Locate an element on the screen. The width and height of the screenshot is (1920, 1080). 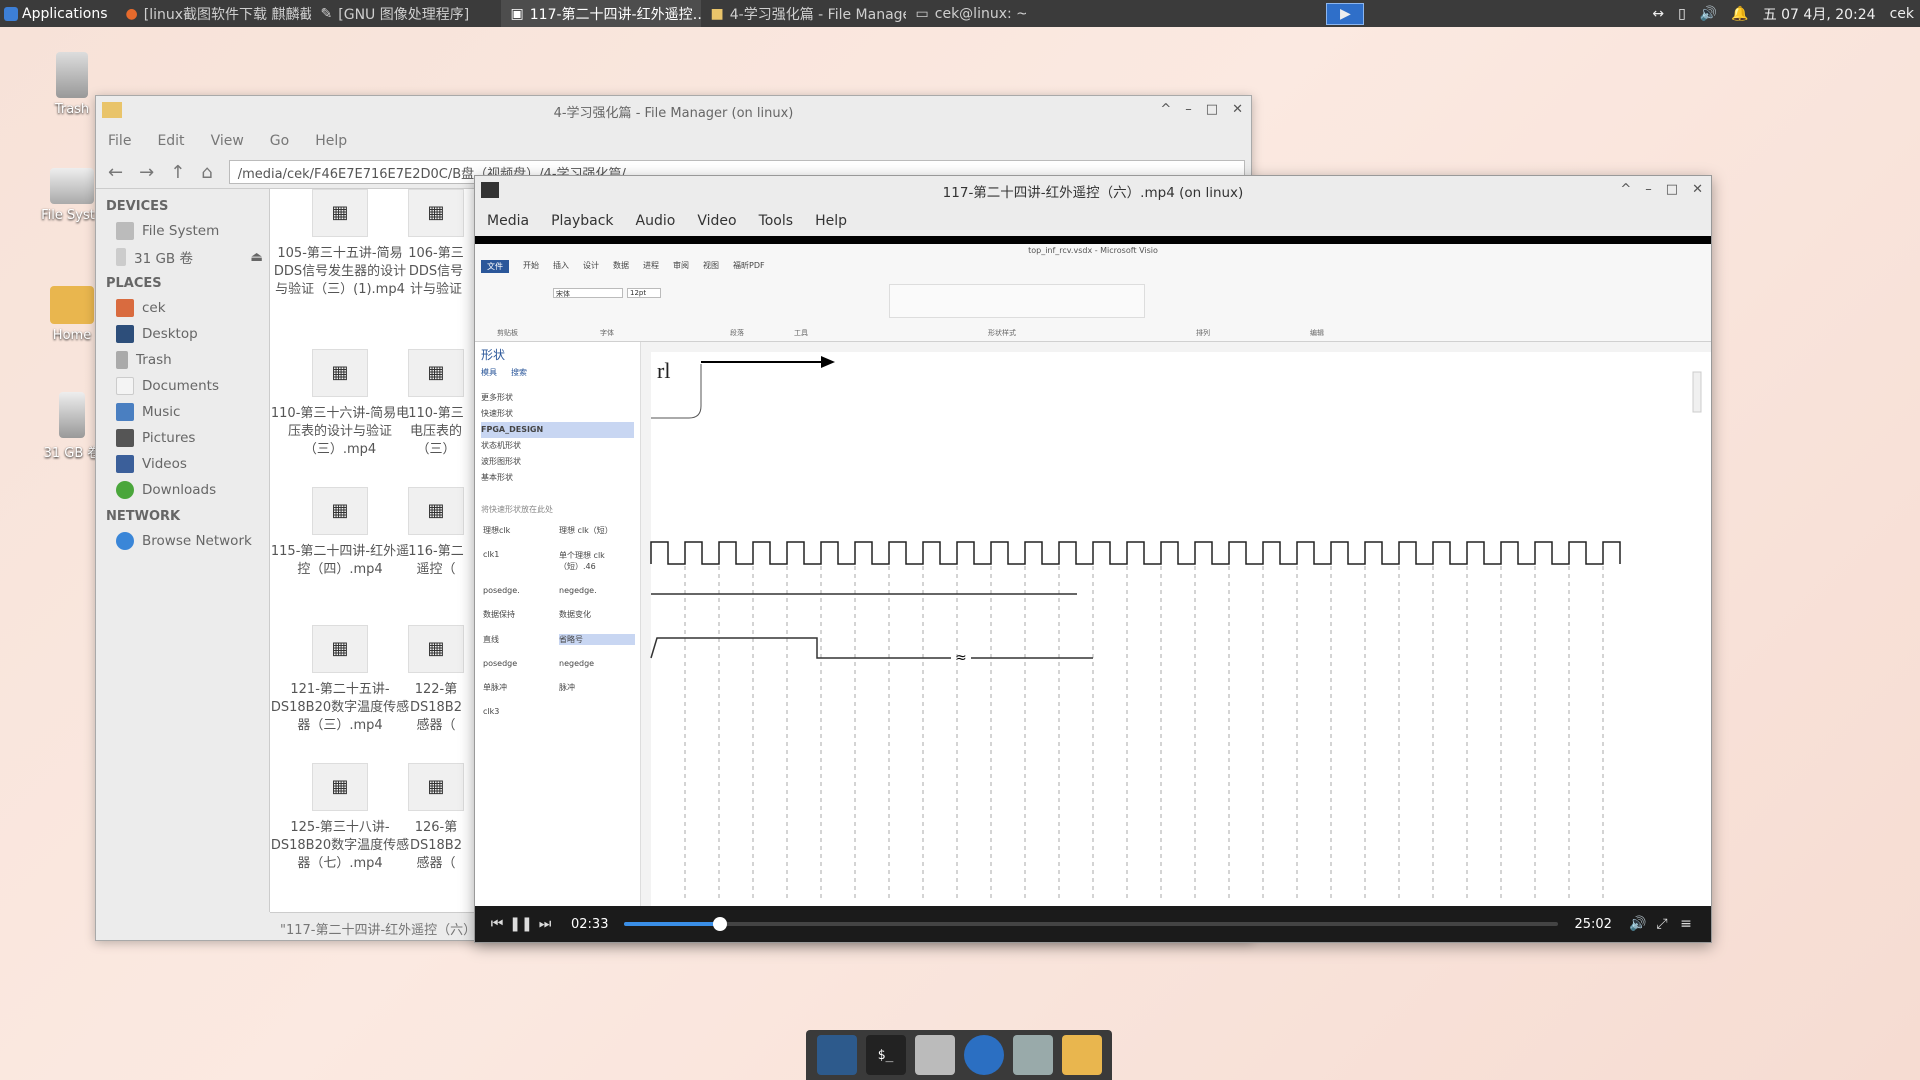
sidebar-item-trash: Trash is located at coordinates (182, 360).